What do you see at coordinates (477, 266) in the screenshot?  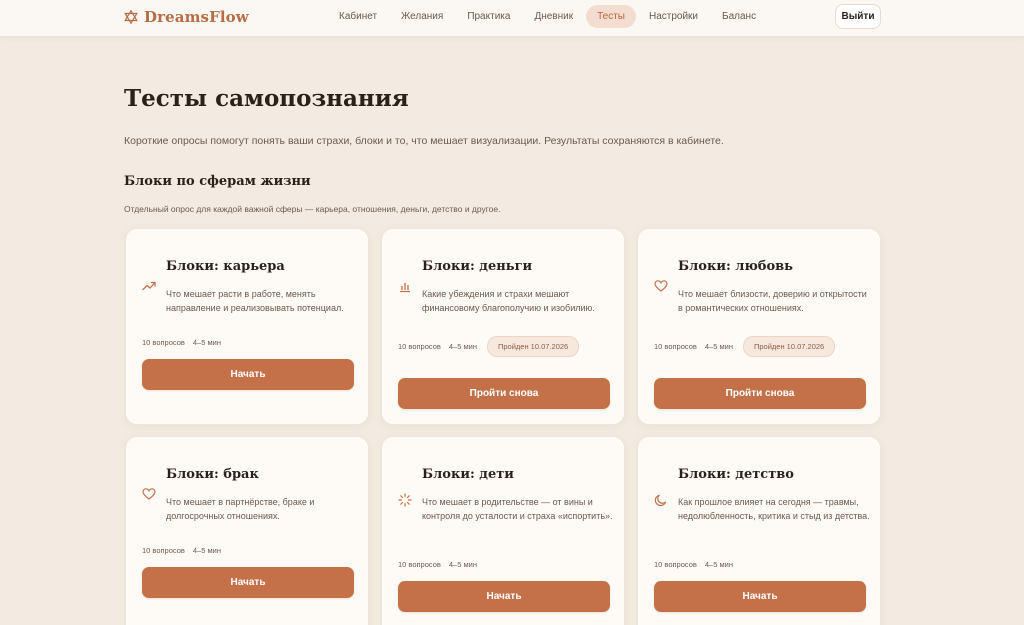 I see `card-title: Блоки: деньги` at bounding box center [477, 266].